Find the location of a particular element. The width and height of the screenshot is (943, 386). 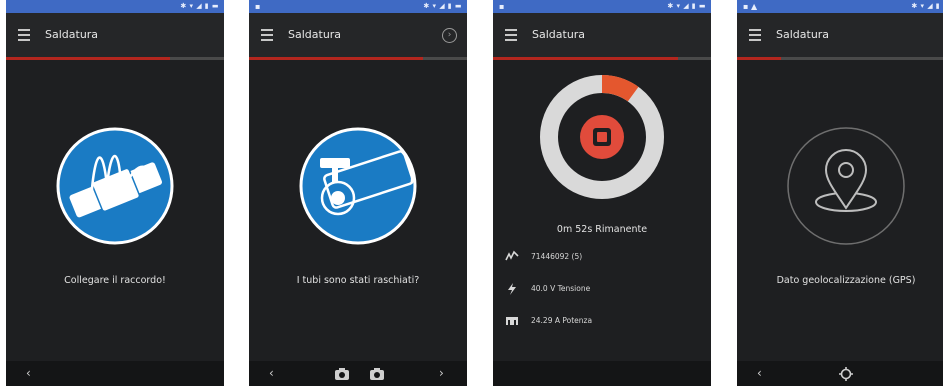

remaining-time: 0m 52s Rimanente is located at coordinates (602, 229).